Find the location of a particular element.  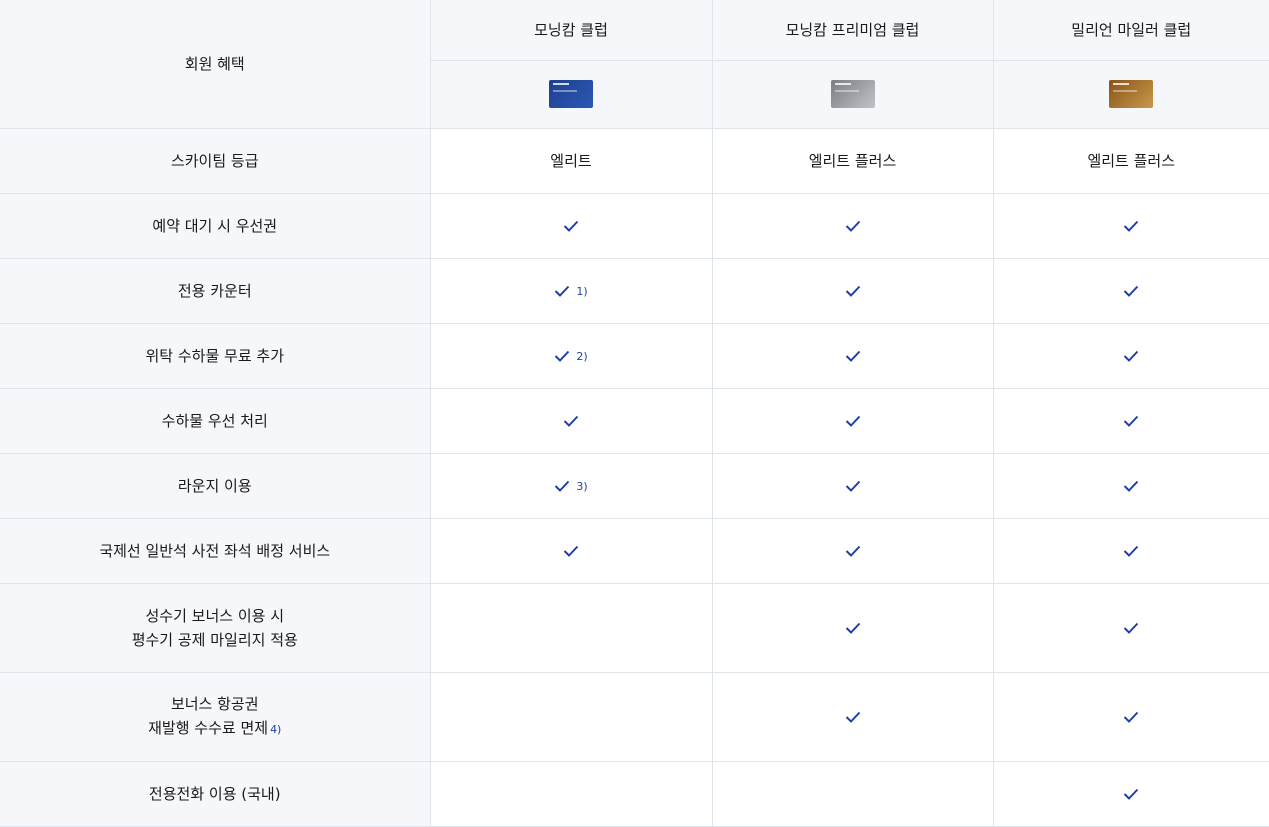

table-row: 전용전화 이용 (국내) is located at coordinates (634, 793).